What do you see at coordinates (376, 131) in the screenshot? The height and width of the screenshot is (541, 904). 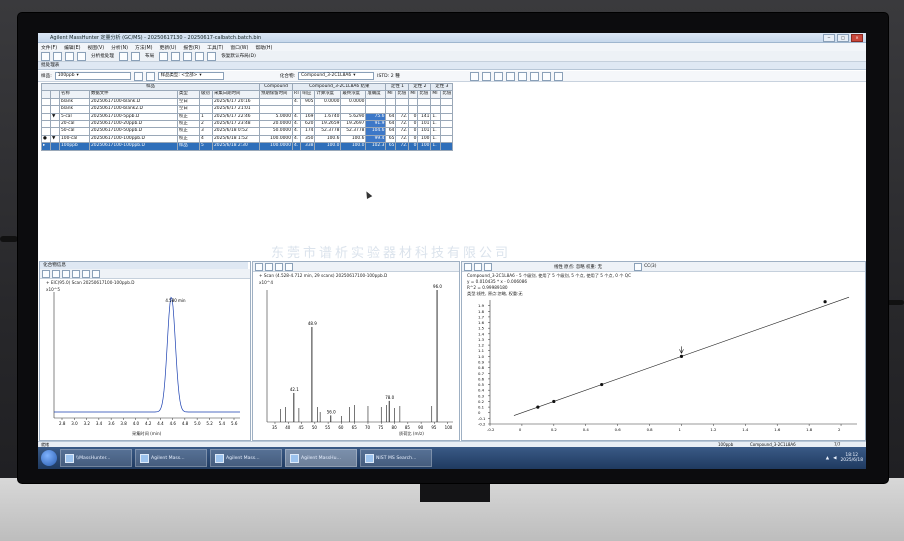 I see `table-cell: 104.6` at bounding box center [376, 131].